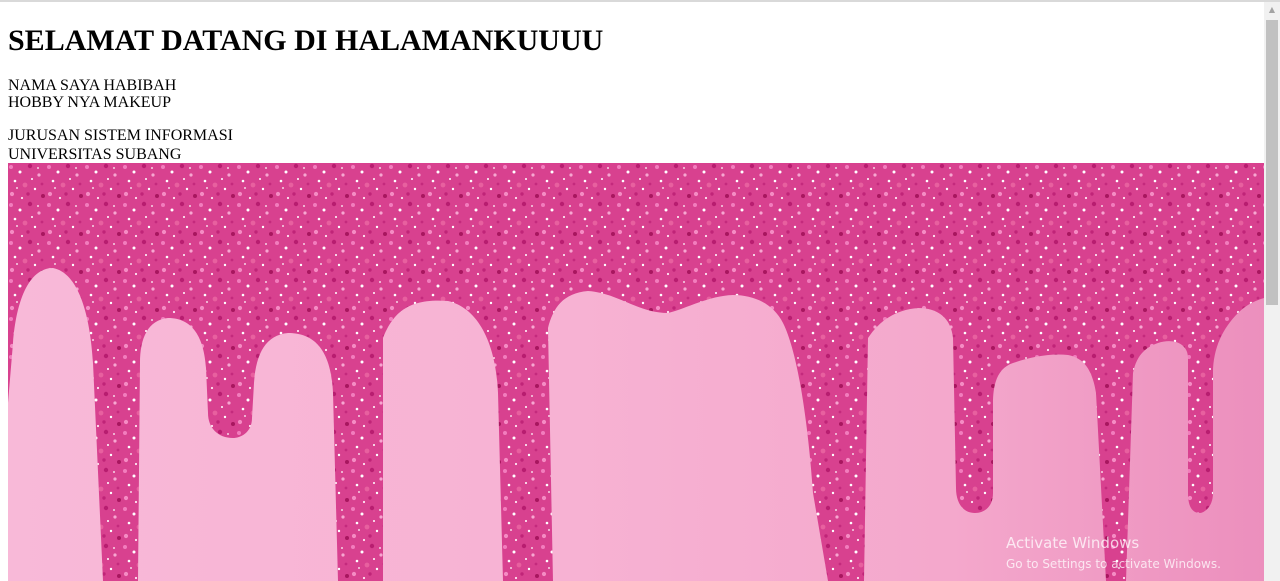  What do you see at coordinates (1272, 10) in the screenshot?
I see `arrow-up-icon: ▲` at bounding box center [1272, 10].